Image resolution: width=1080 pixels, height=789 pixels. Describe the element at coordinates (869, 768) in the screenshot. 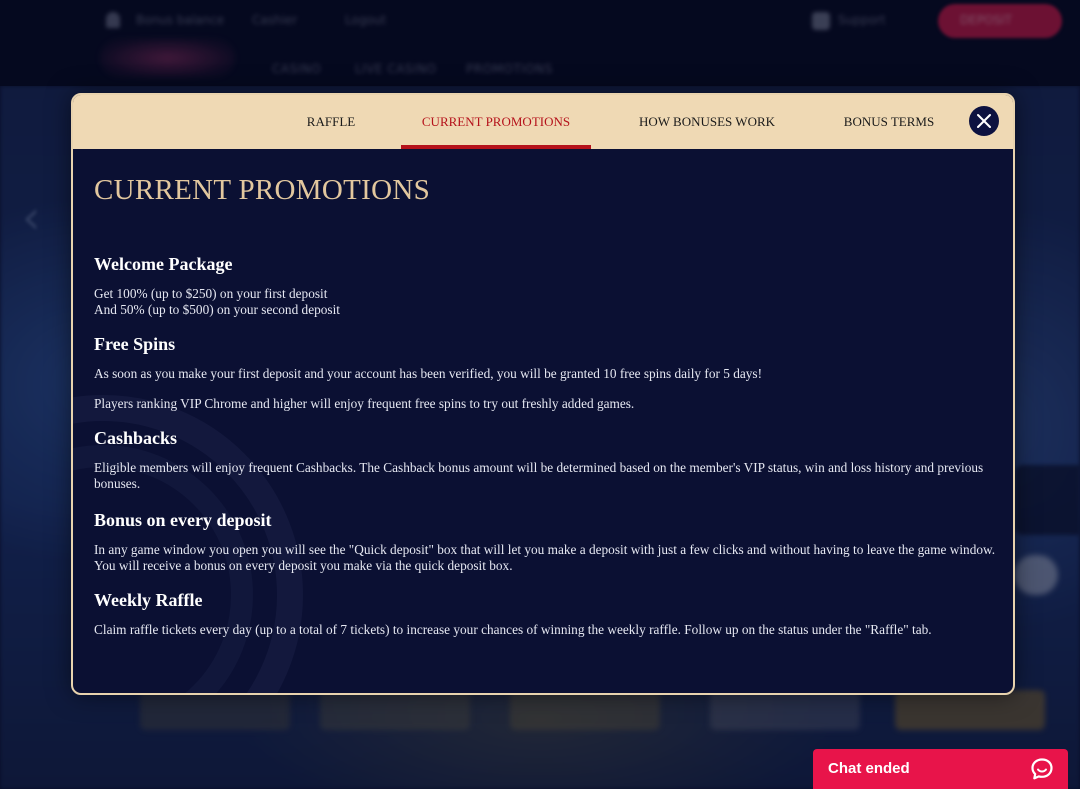

I see `chat-status-label: Chat ended` at that location.